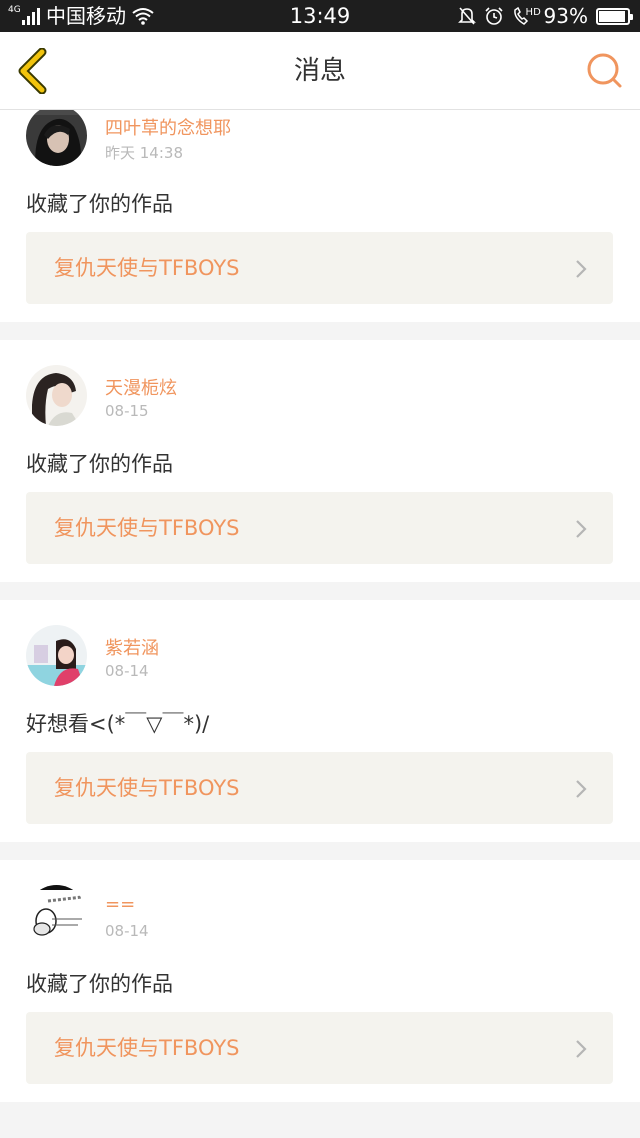  I want to click on status-bar: 4G 中国移动 13:49 HD 93%, so click(320, 16).